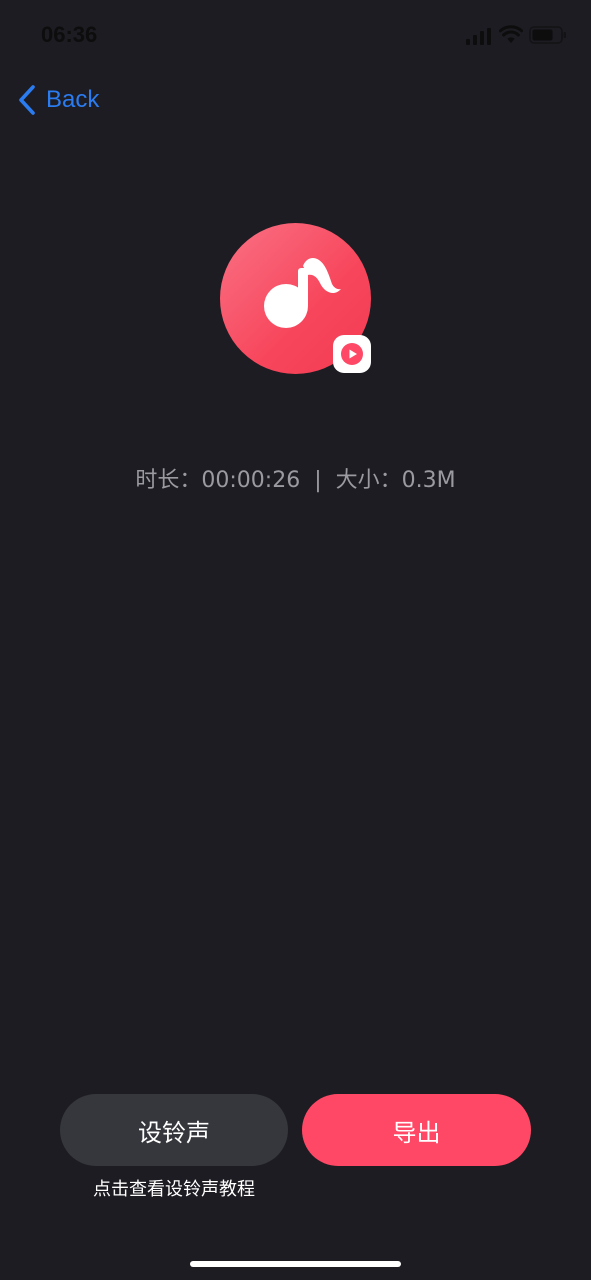 The width and height of the screenshot is (591, 1280). I want to click on file-info: 时长：00:00:26 | 大小：0.3M, so click(295, 478).